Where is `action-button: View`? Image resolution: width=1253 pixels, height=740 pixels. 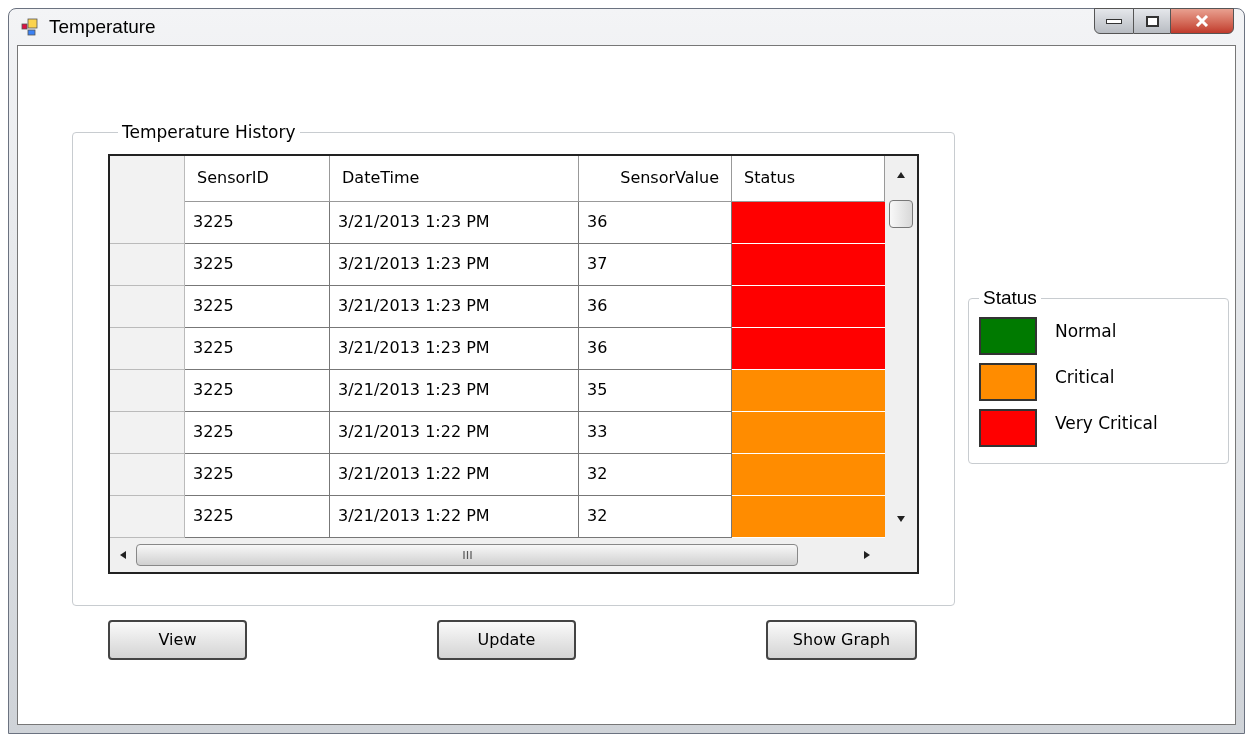
action-button: View is located at coordinates (177, 640).